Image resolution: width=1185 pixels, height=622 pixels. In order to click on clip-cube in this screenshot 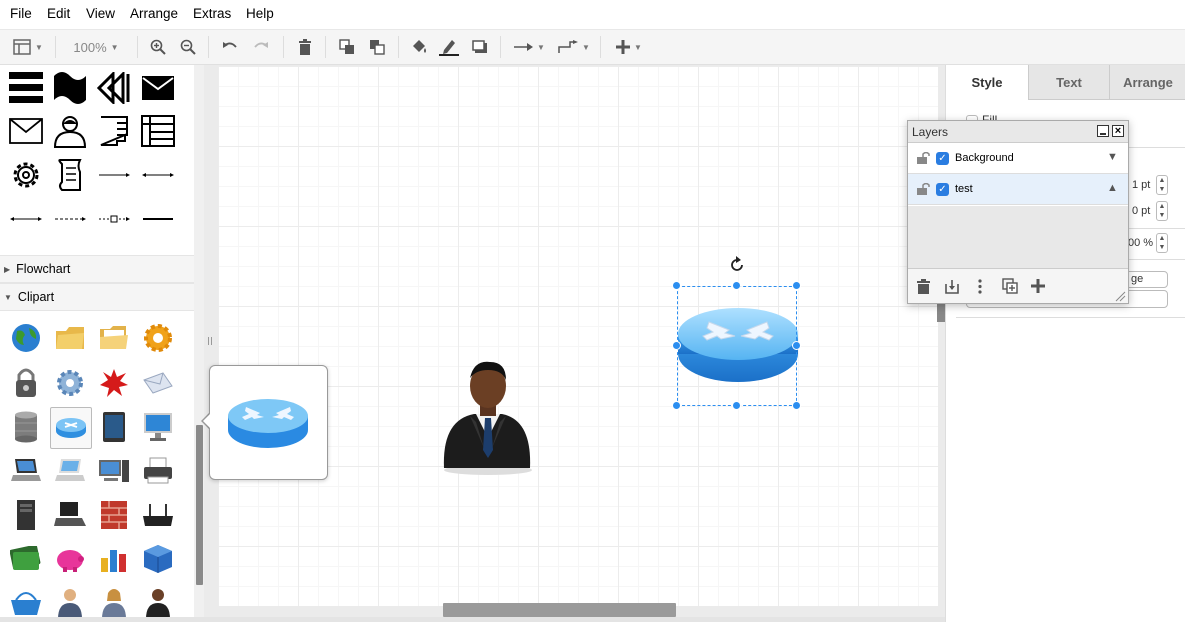, I will do `click(158, 559)`.